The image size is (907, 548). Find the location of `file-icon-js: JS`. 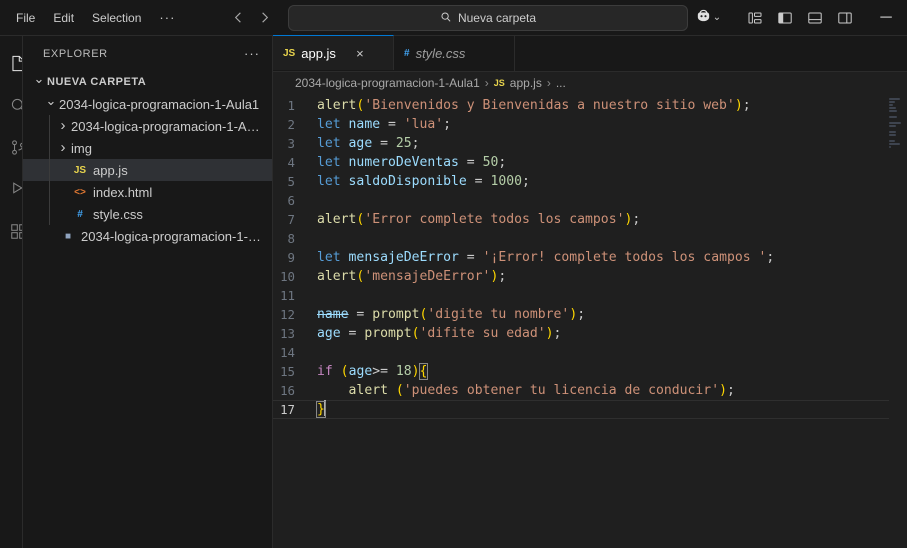

file-icon-js: JS is located at coordinates (80, 170).